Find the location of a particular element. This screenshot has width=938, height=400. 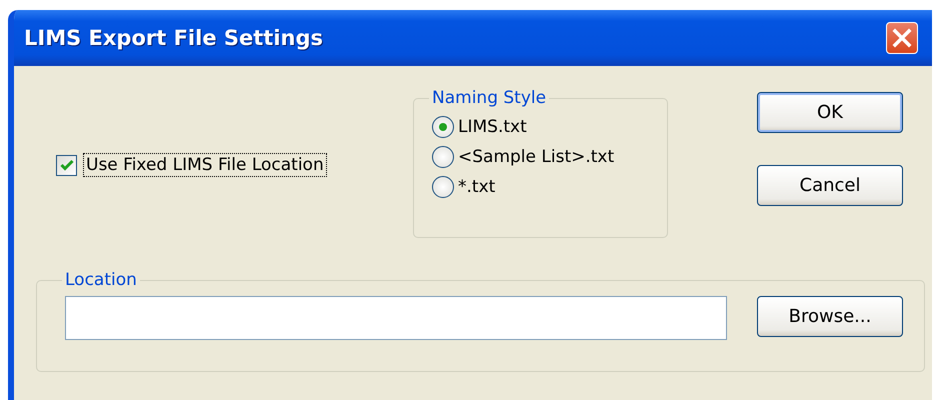

checkmark-icon is located at coordinates (67, 165).